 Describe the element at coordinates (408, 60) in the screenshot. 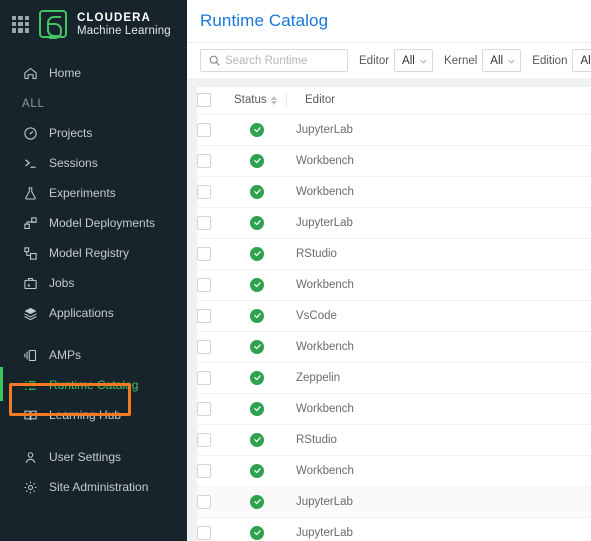

I see `filter-editor-value: All` at that location.